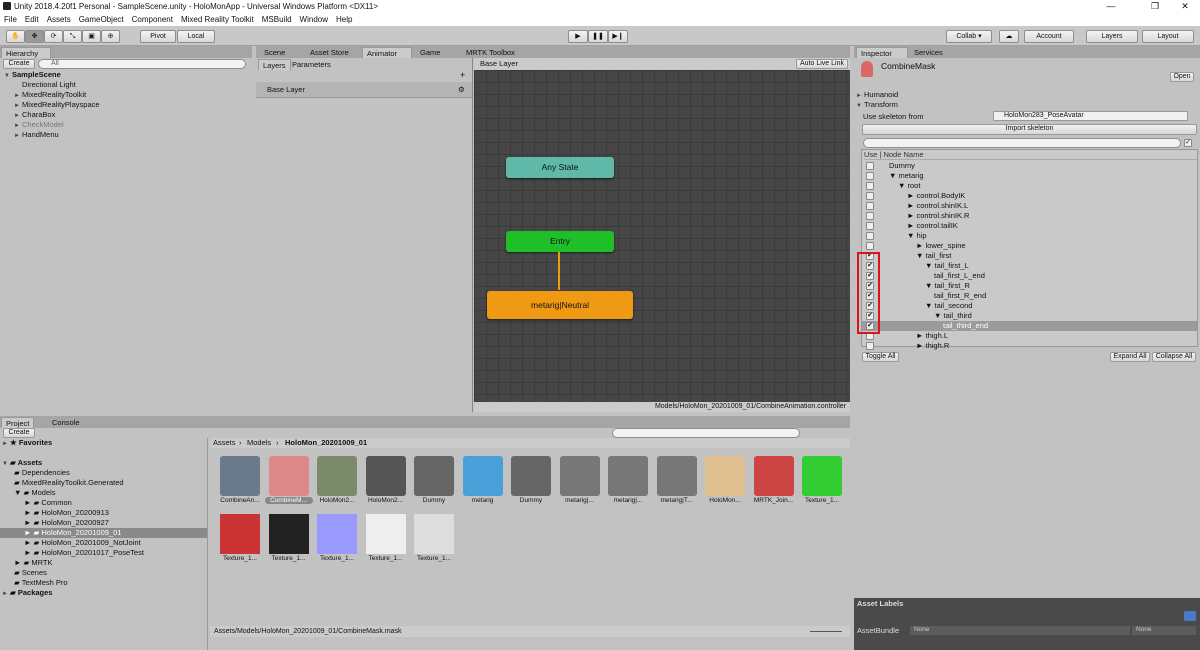 This screenshot has height=650, width=1200. Describe the element at coordinates (1009, 36) in the screenshot. I see `cloud-icon: ☁` at that location.